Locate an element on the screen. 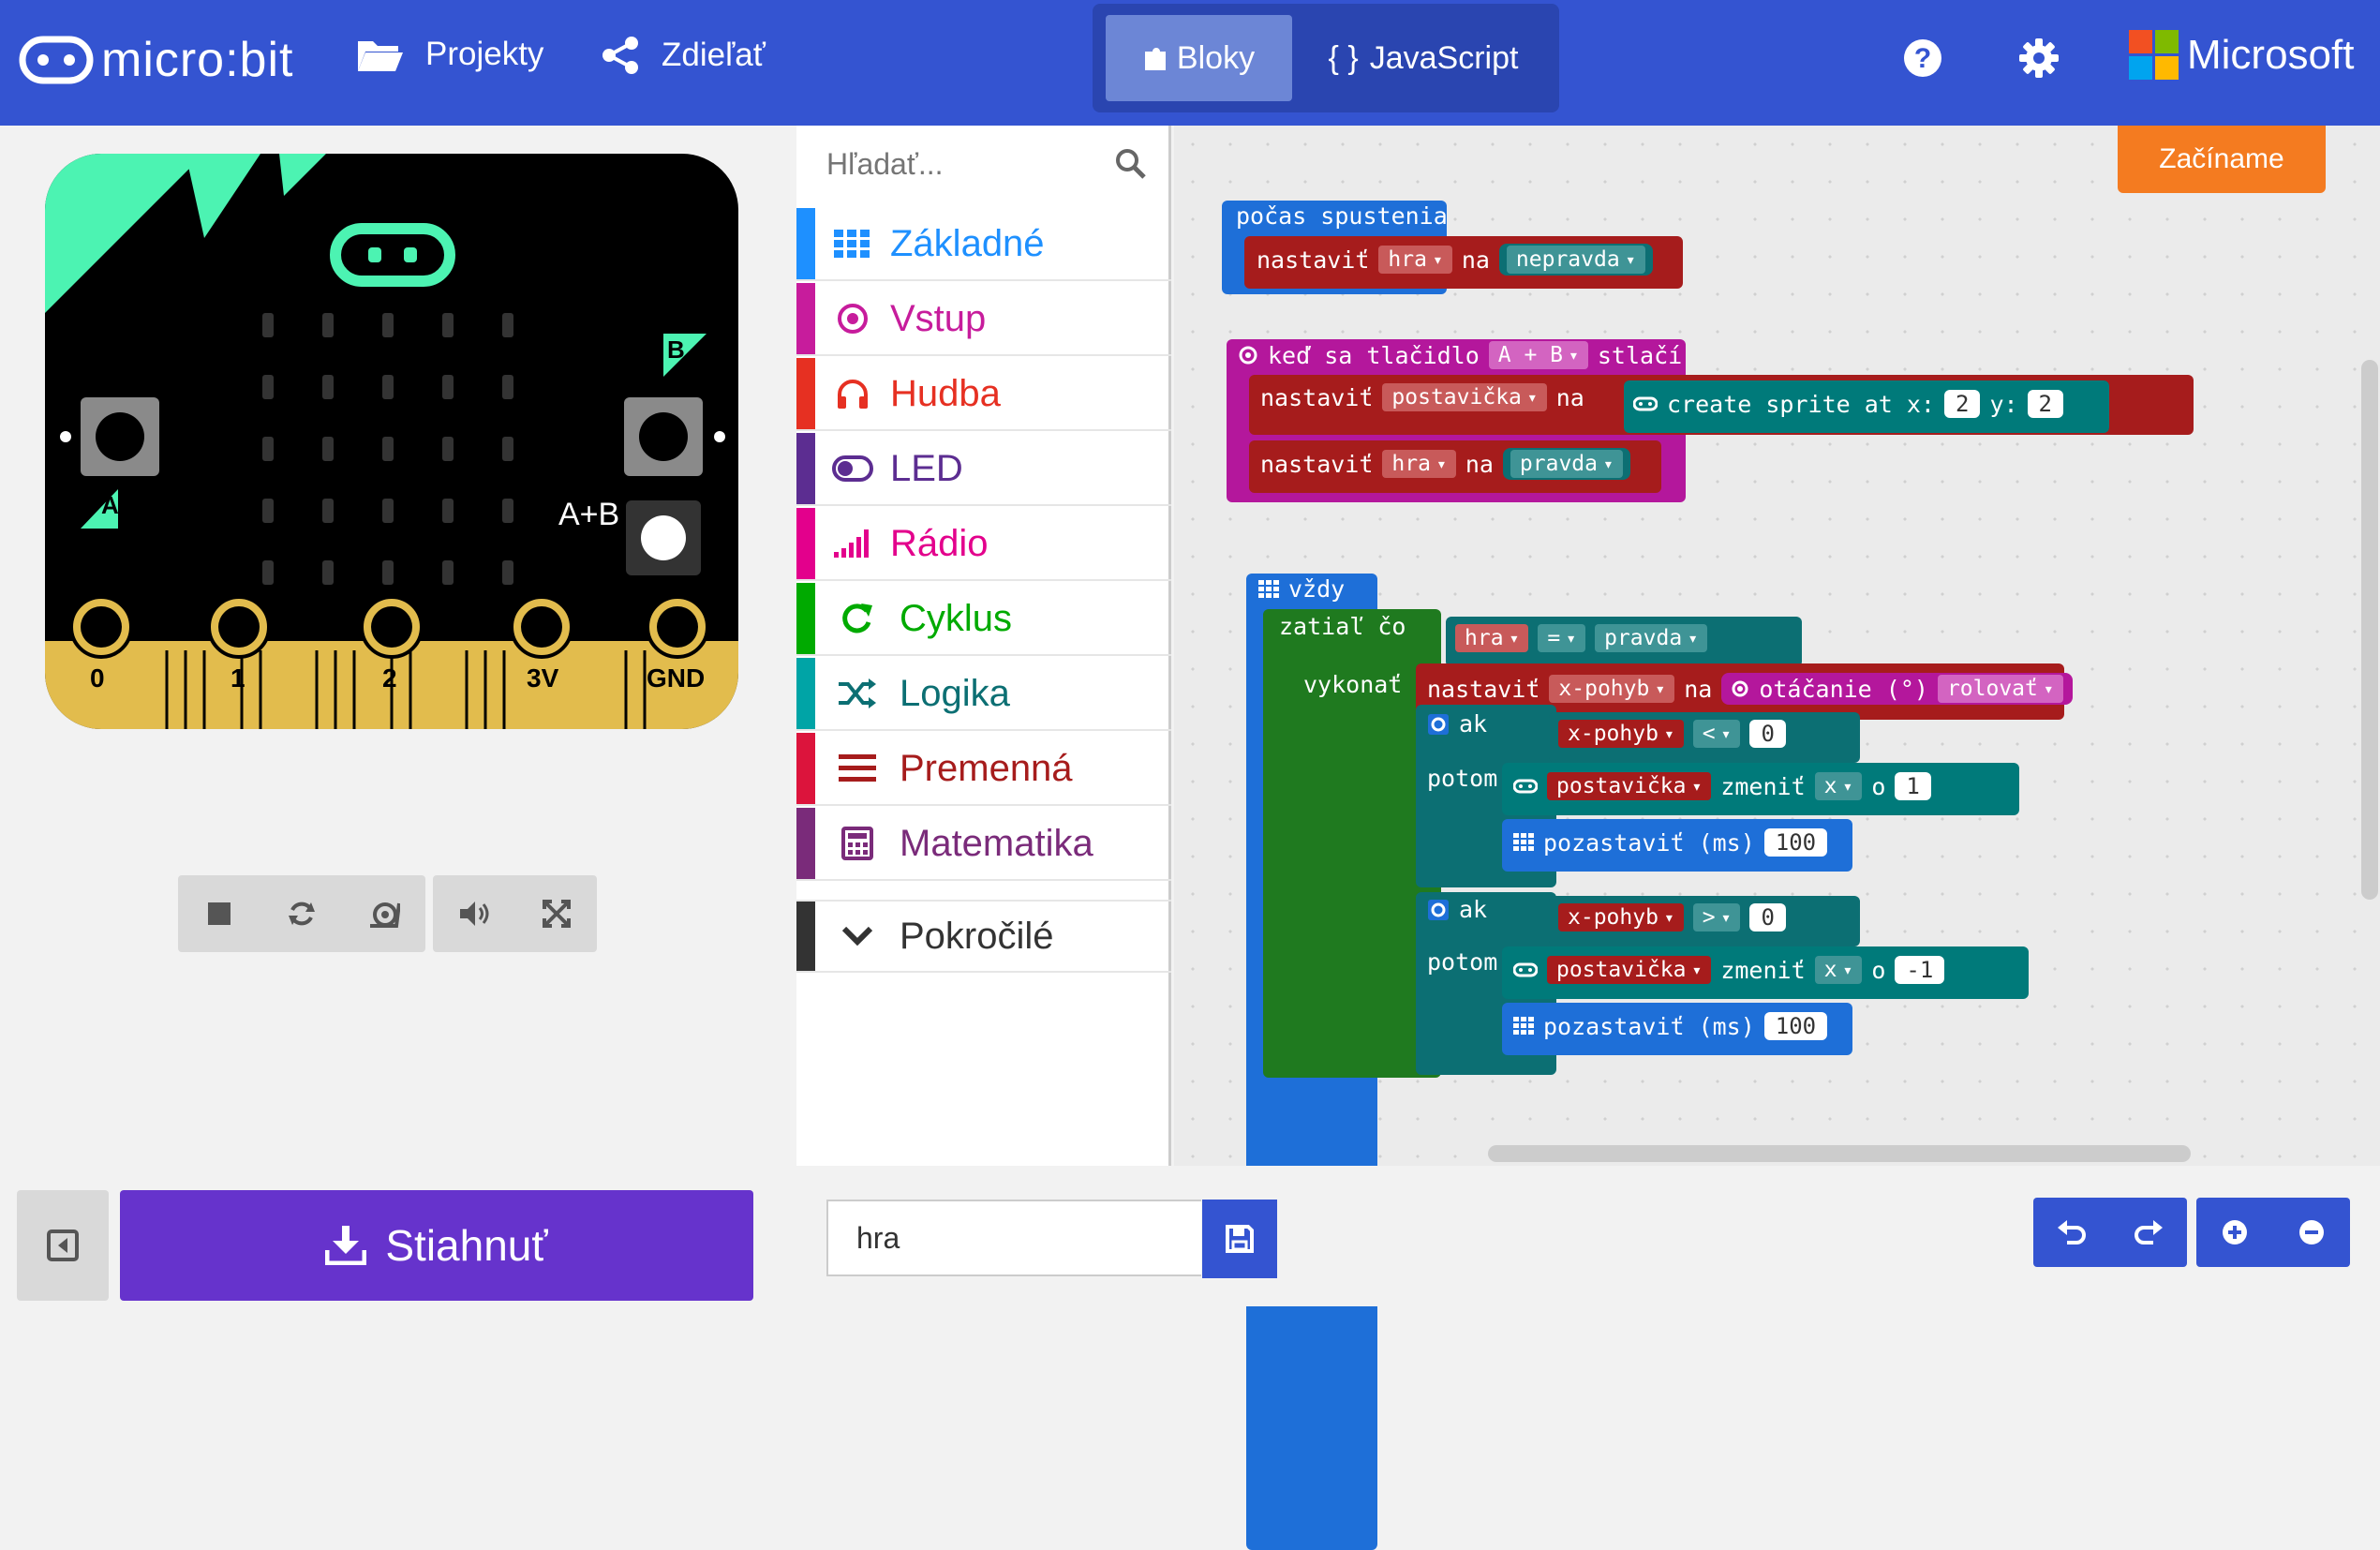 The width and height of the screenshot is (2380, 1550). change-value: -1 is located at coordinates (1920, 970).